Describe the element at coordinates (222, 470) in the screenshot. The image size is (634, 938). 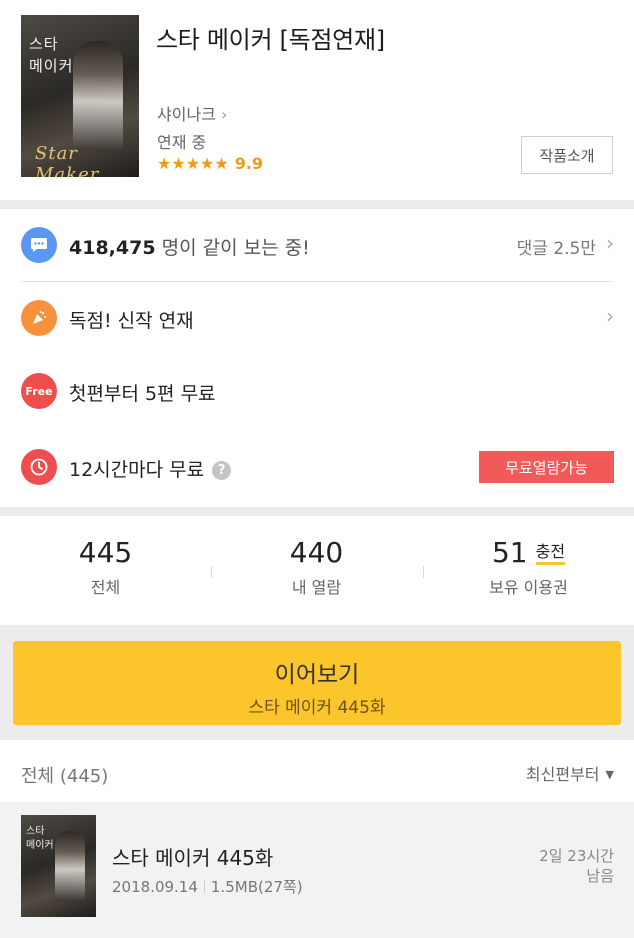
I see `help-icon: ?` at that location.